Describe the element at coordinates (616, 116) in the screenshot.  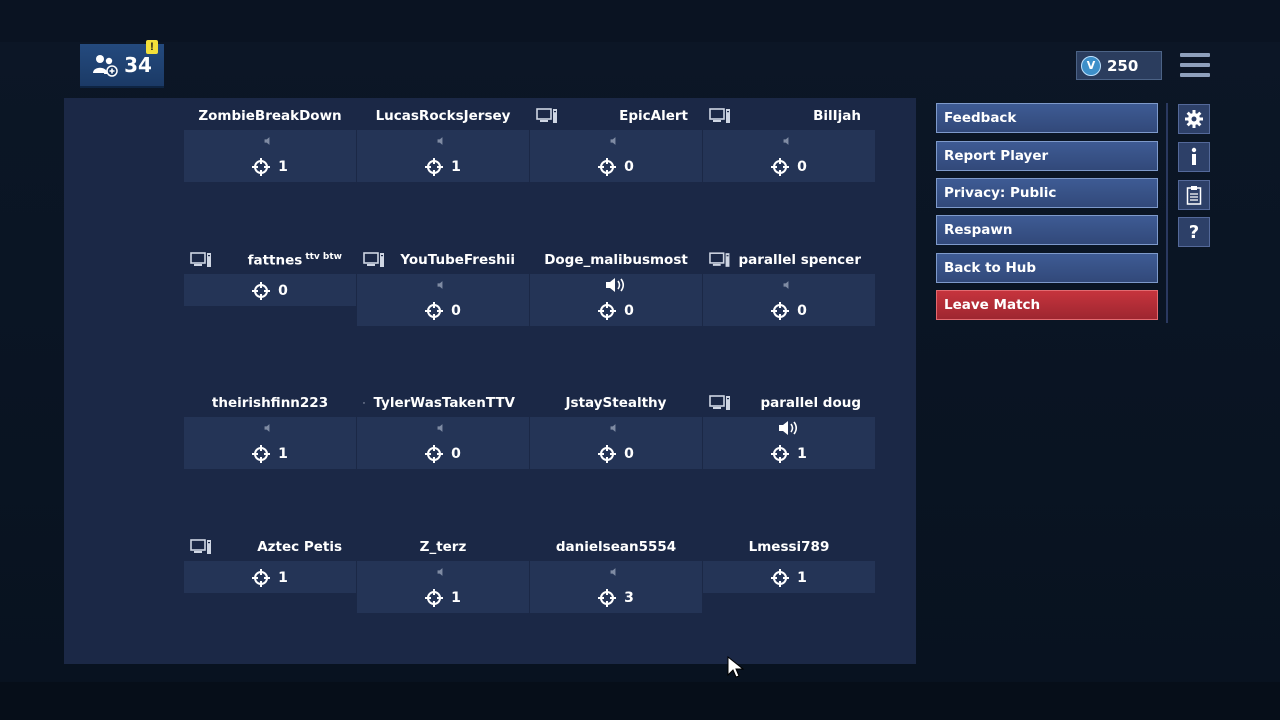
I see `player-name-row: EpicAlert` at that location.